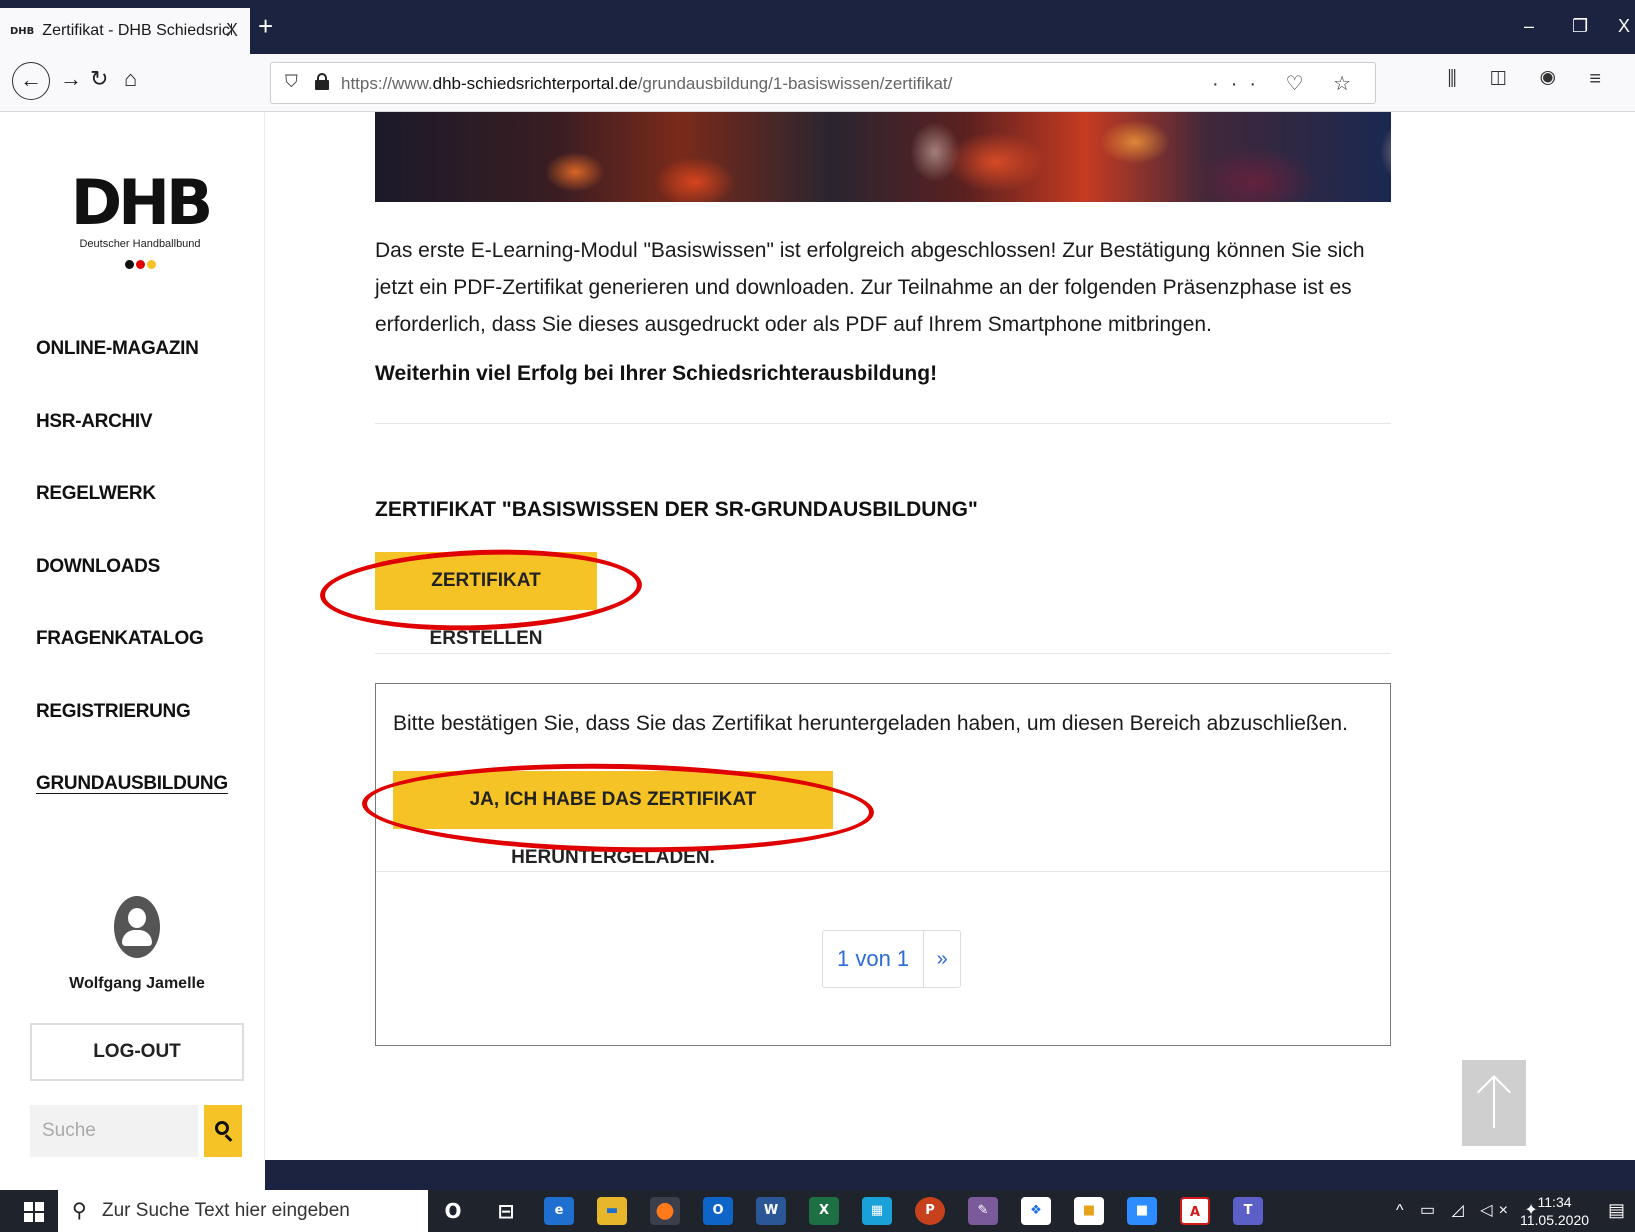  Describe the element at coordinates (983, 1211) in the screenshot. I see `paint-icon: ✎` at that location.